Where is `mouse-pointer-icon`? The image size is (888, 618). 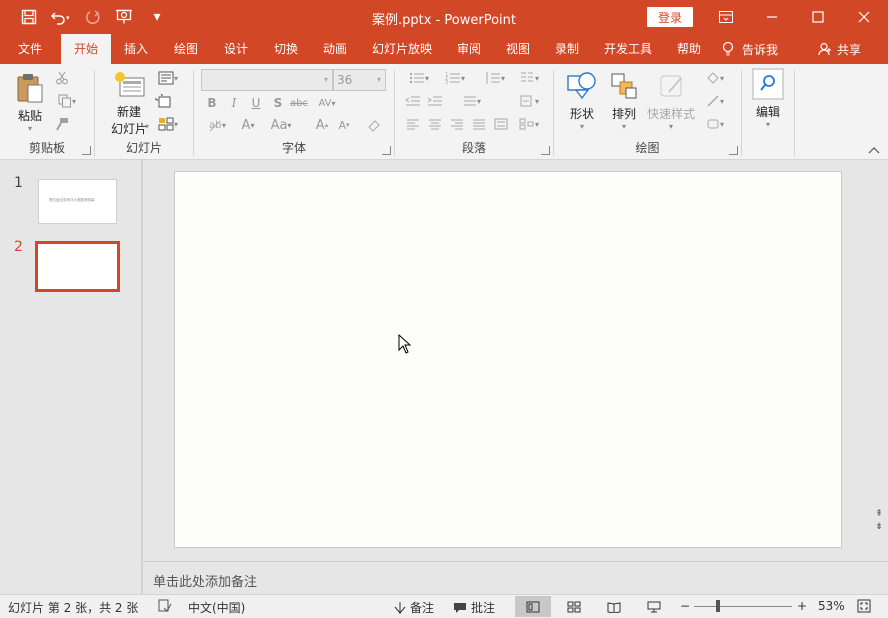 mouse-pointer-icon is located at coordinates (405, 345).